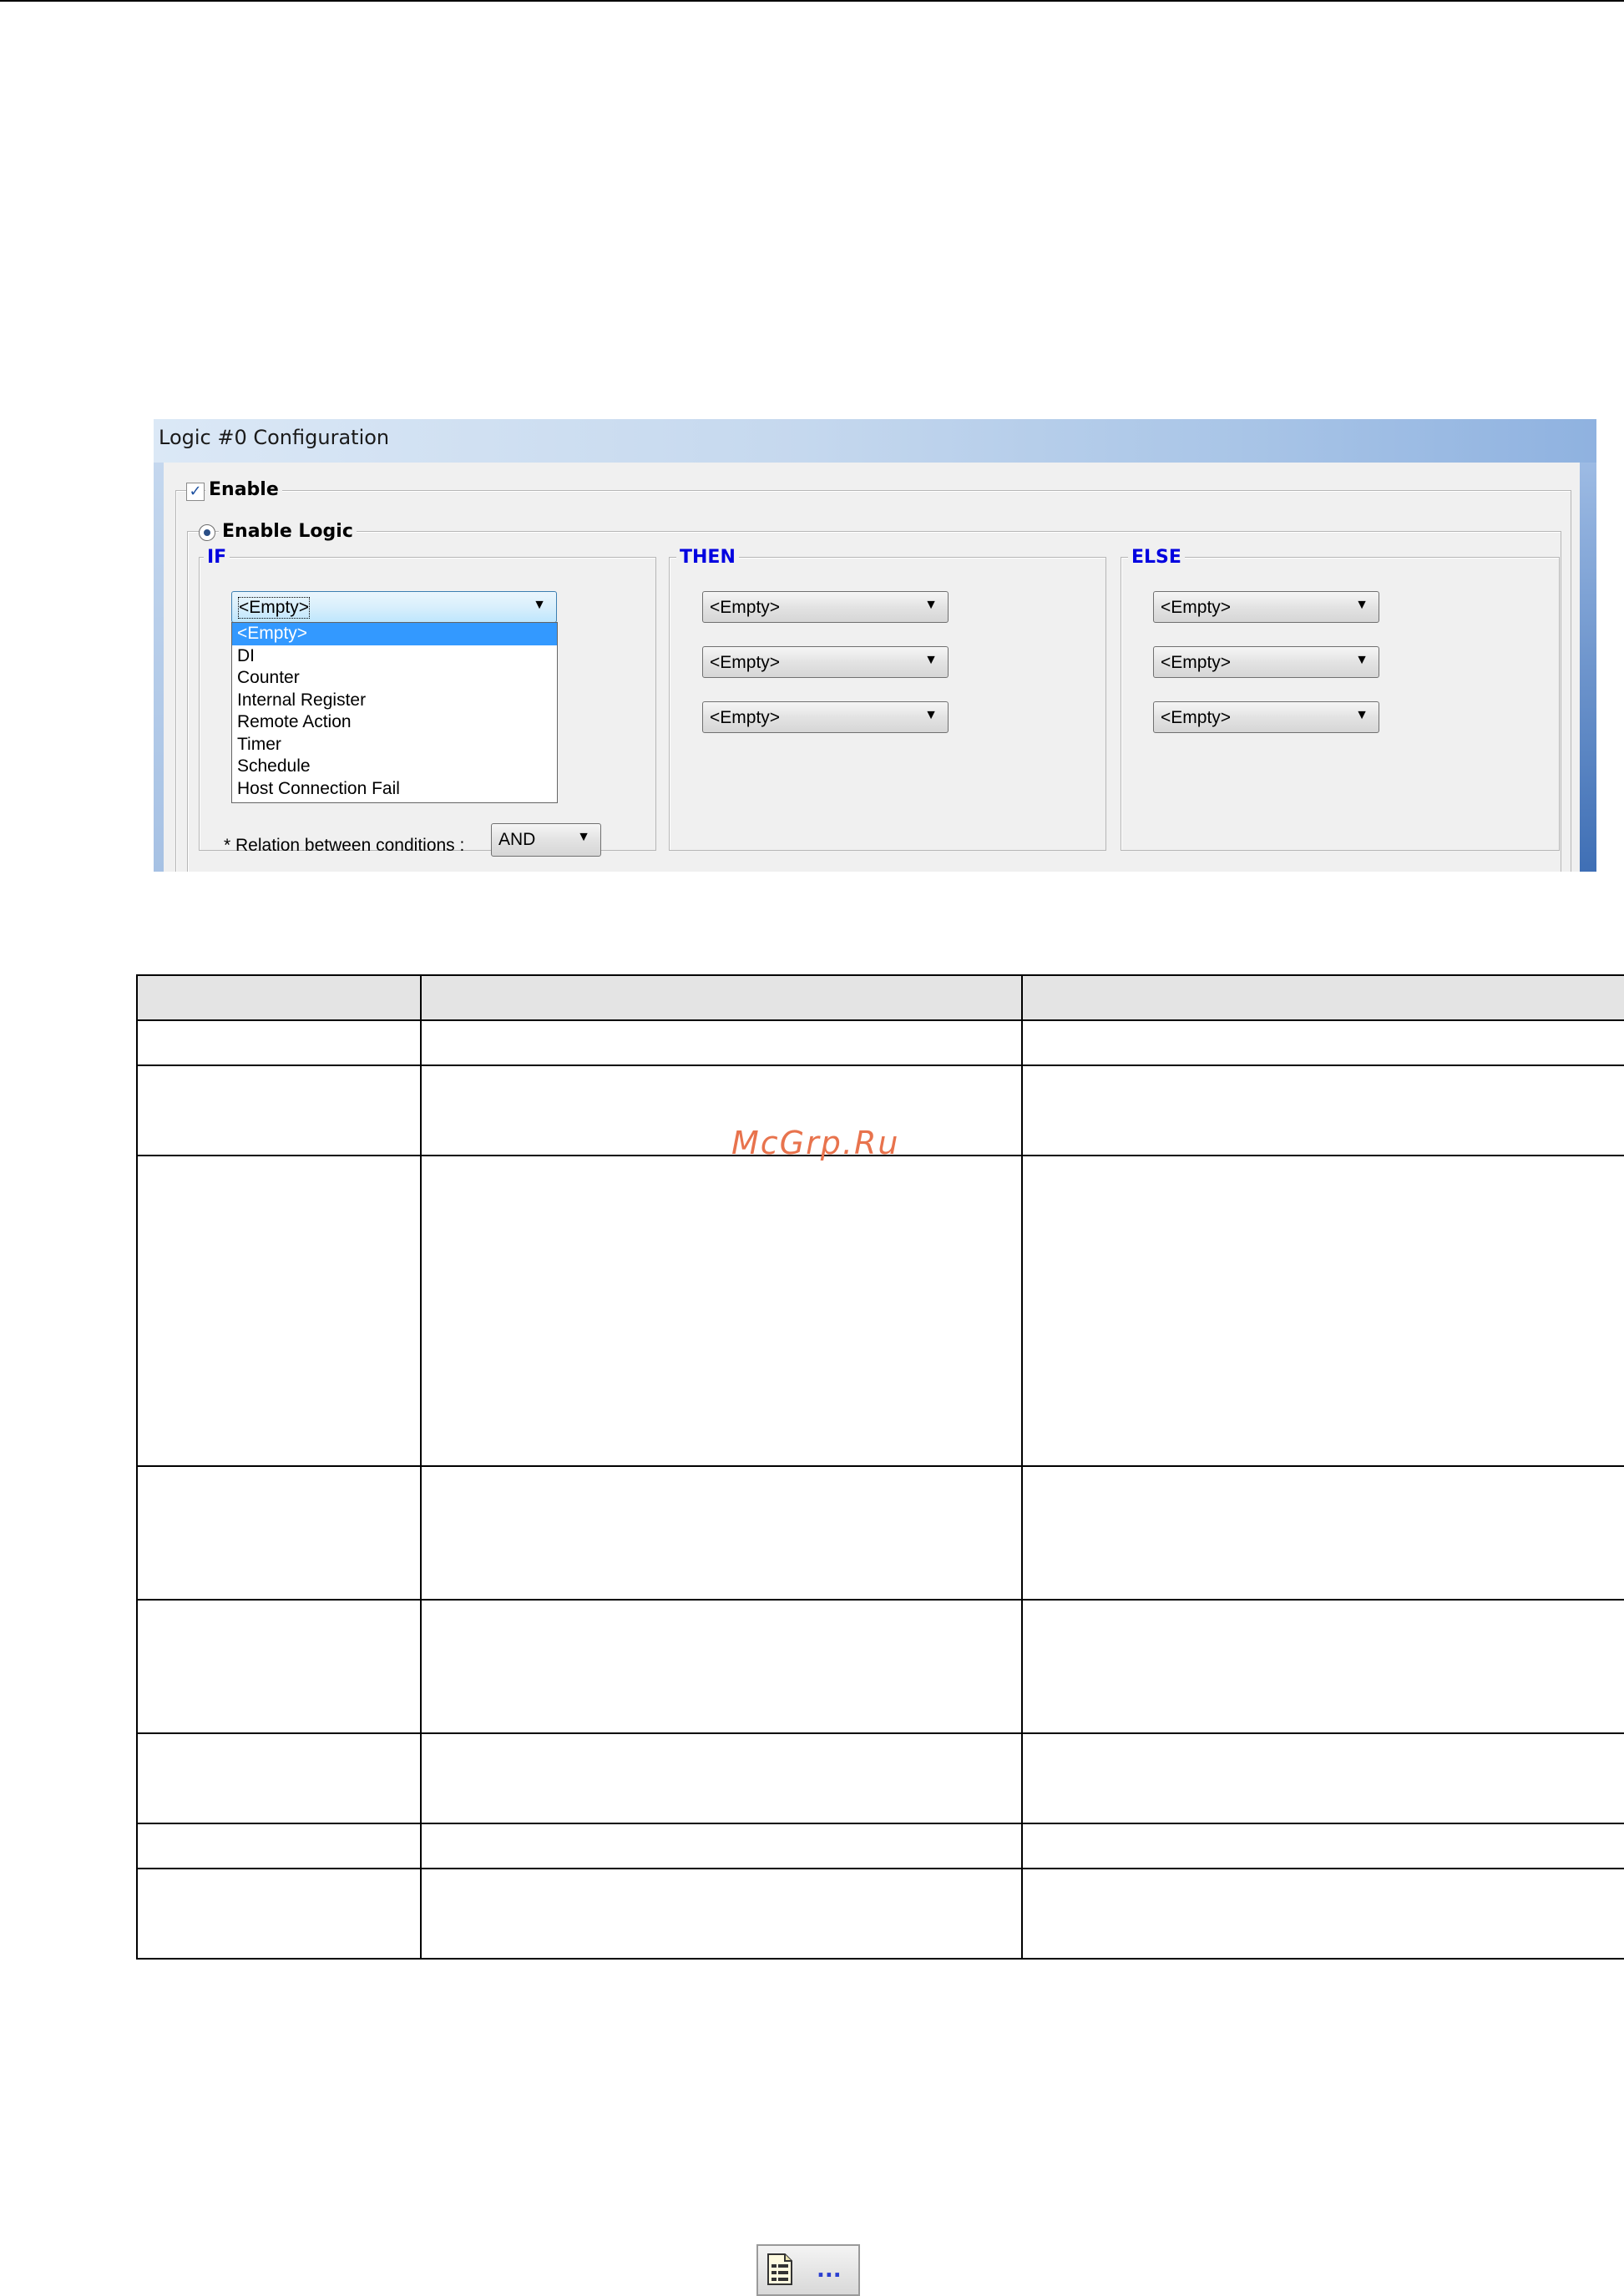 The image size is (1624, 2296). Describe the element at coordinates (1266, 717) in the screenshot. I see `else-action-combo-3: <Empty> ▼` at that location.